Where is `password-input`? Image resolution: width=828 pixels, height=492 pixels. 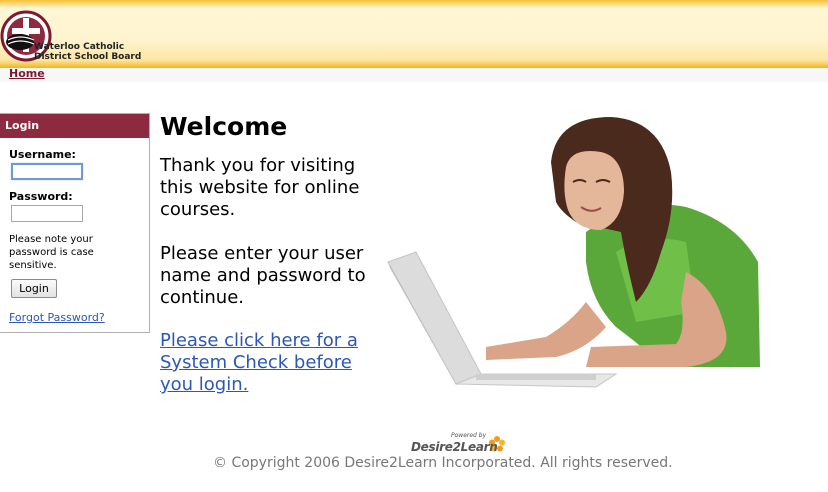 password-input is located at coordinates (47, 213).